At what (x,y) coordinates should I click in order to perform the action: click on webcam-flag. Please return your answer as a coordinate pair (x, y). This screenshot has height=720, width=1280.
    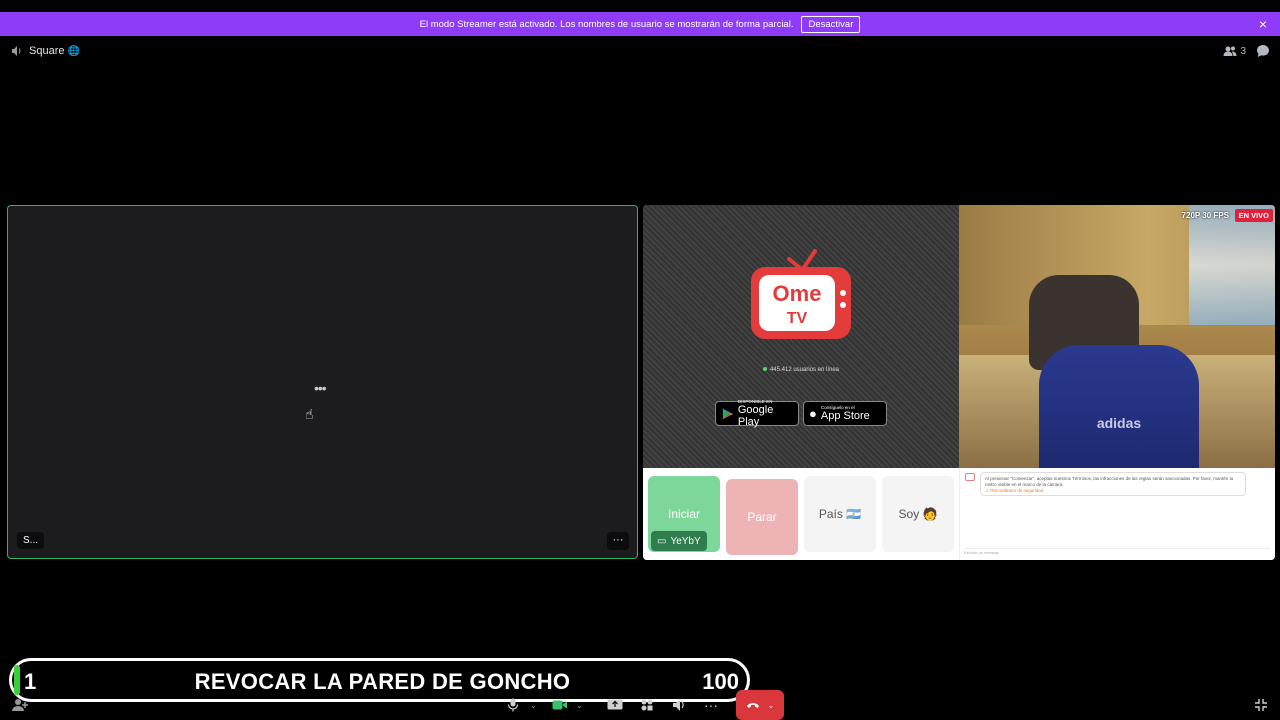
    Looking at the image, I should click on (1232, 265).